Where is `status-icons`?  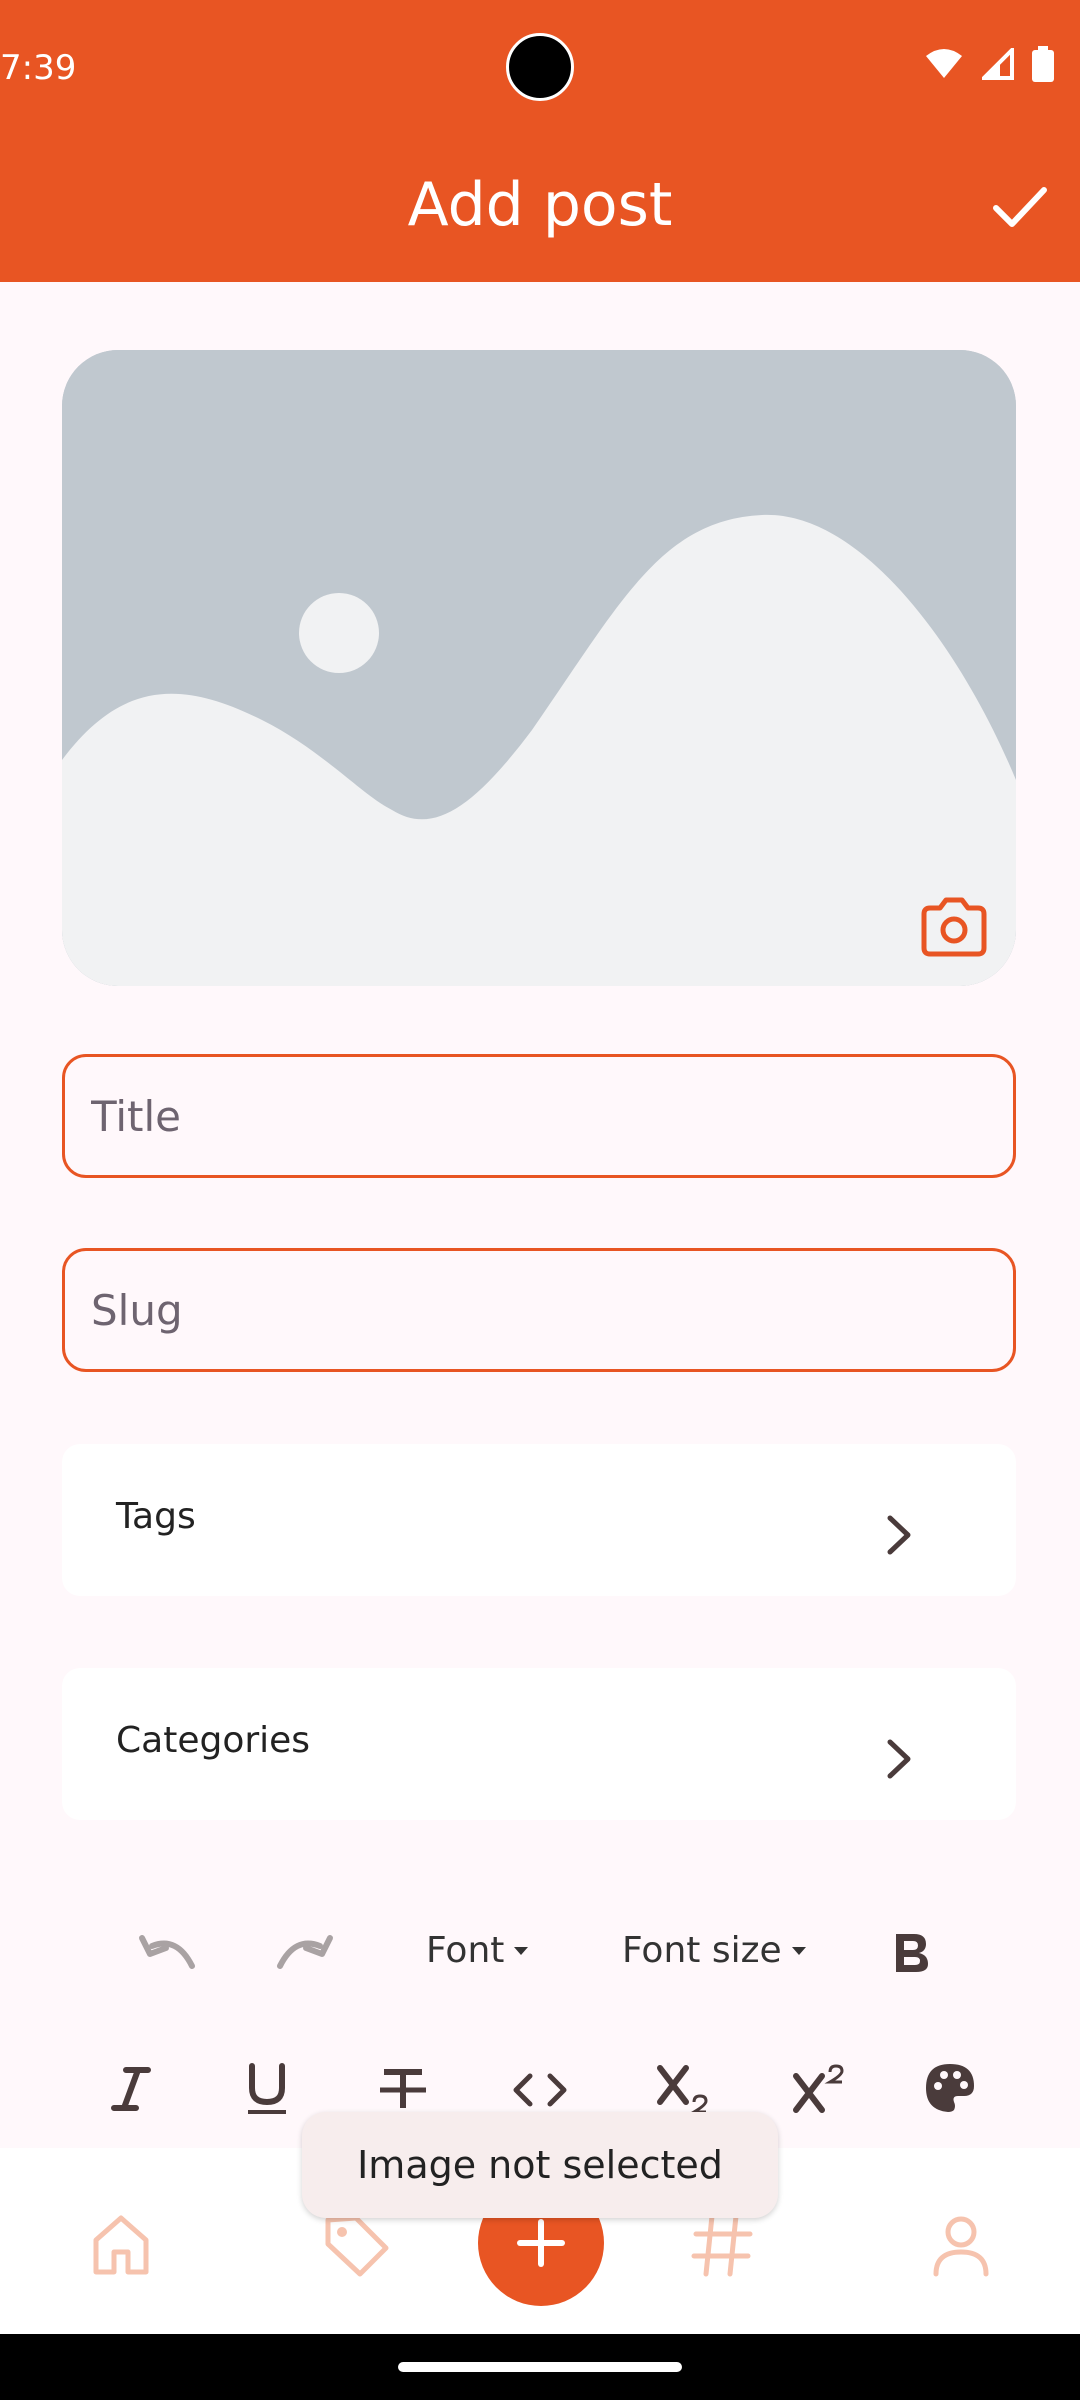
status-icons is located at coordinates (989, 64).